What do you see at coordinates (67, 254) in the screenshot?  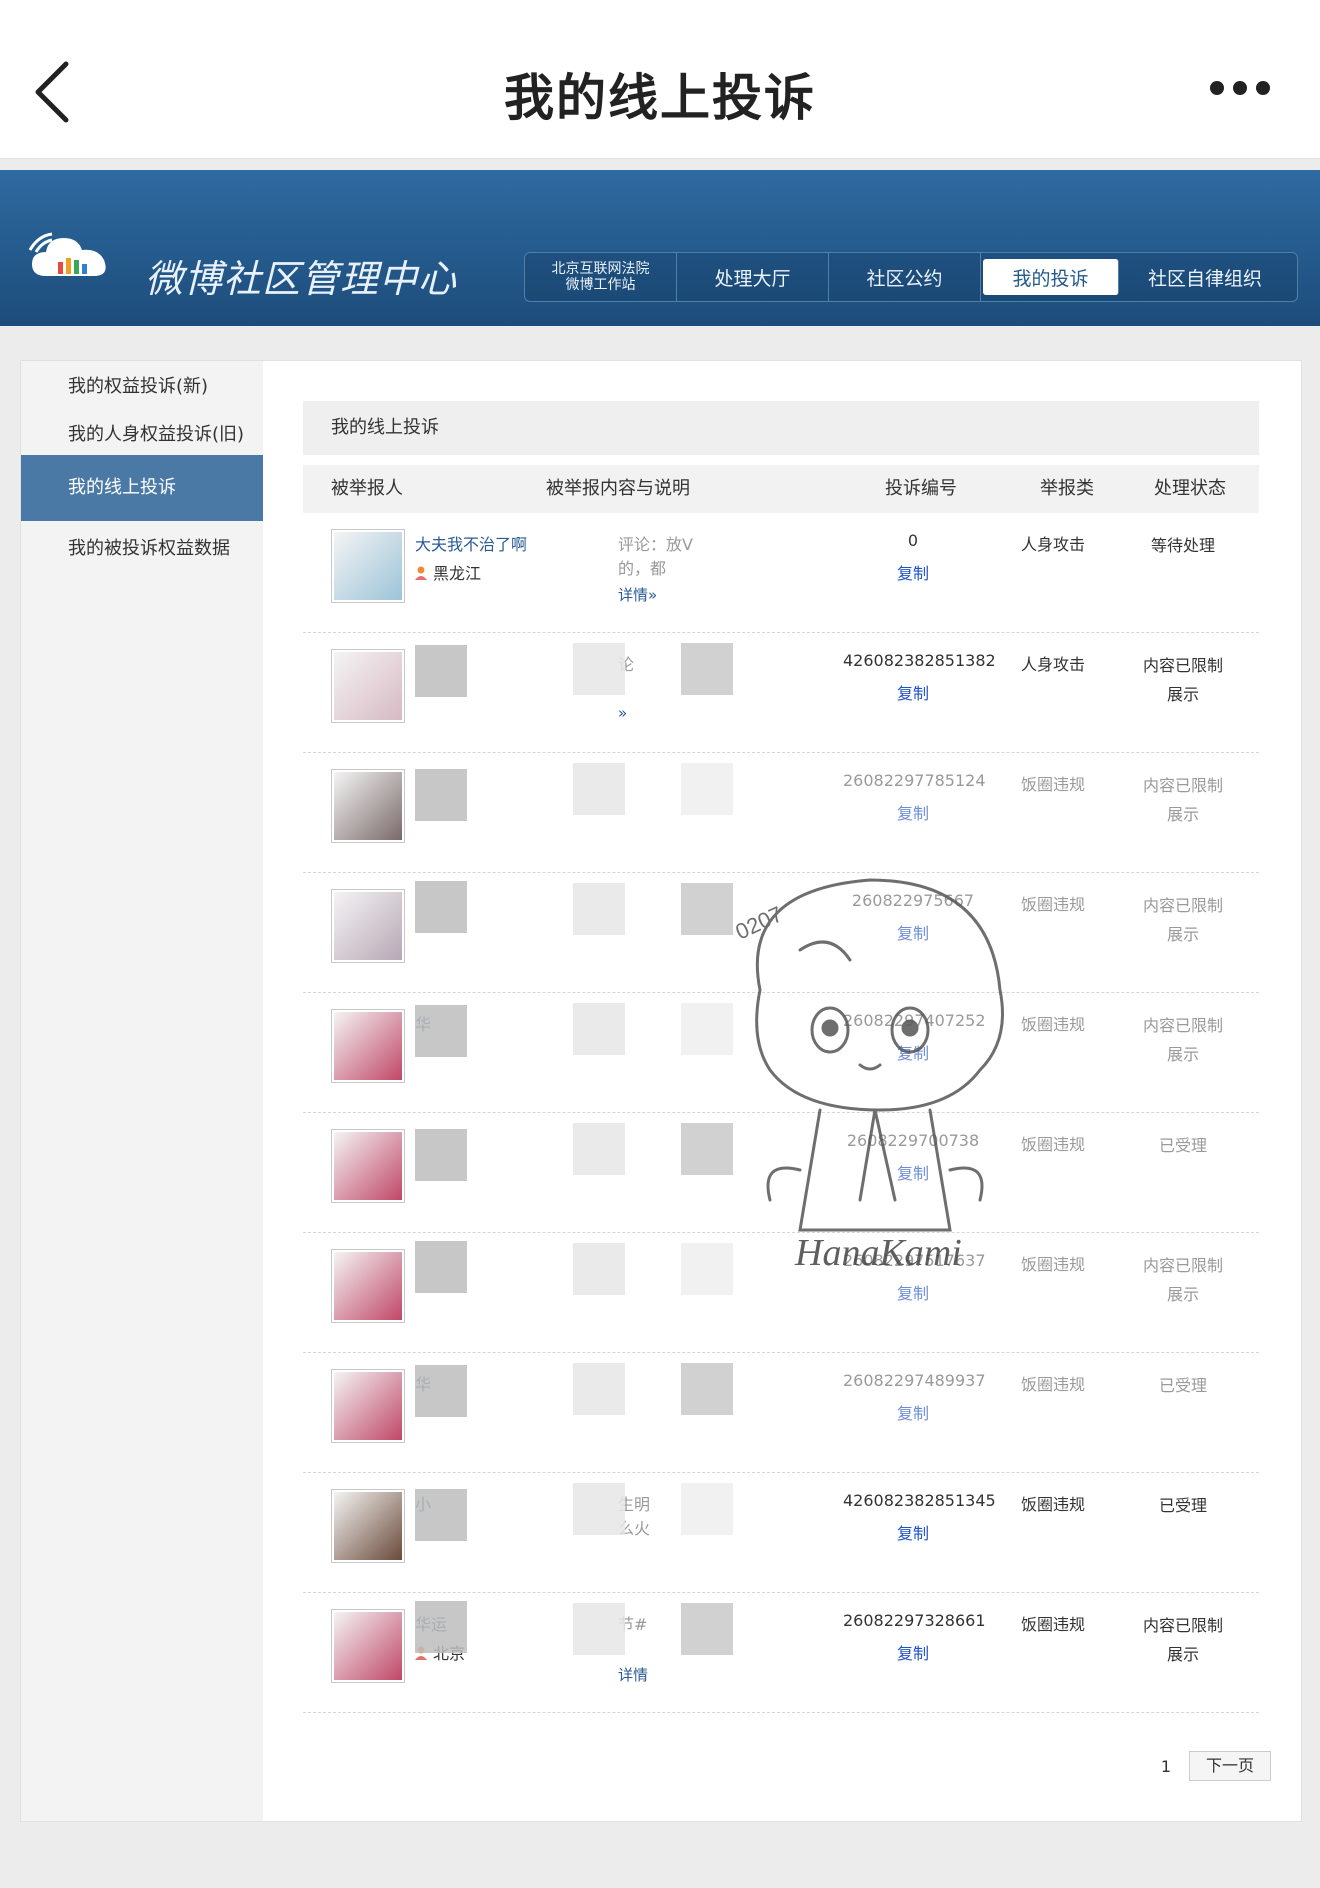 I see `cloud-logo-icon` at bounding box center [67, 254].